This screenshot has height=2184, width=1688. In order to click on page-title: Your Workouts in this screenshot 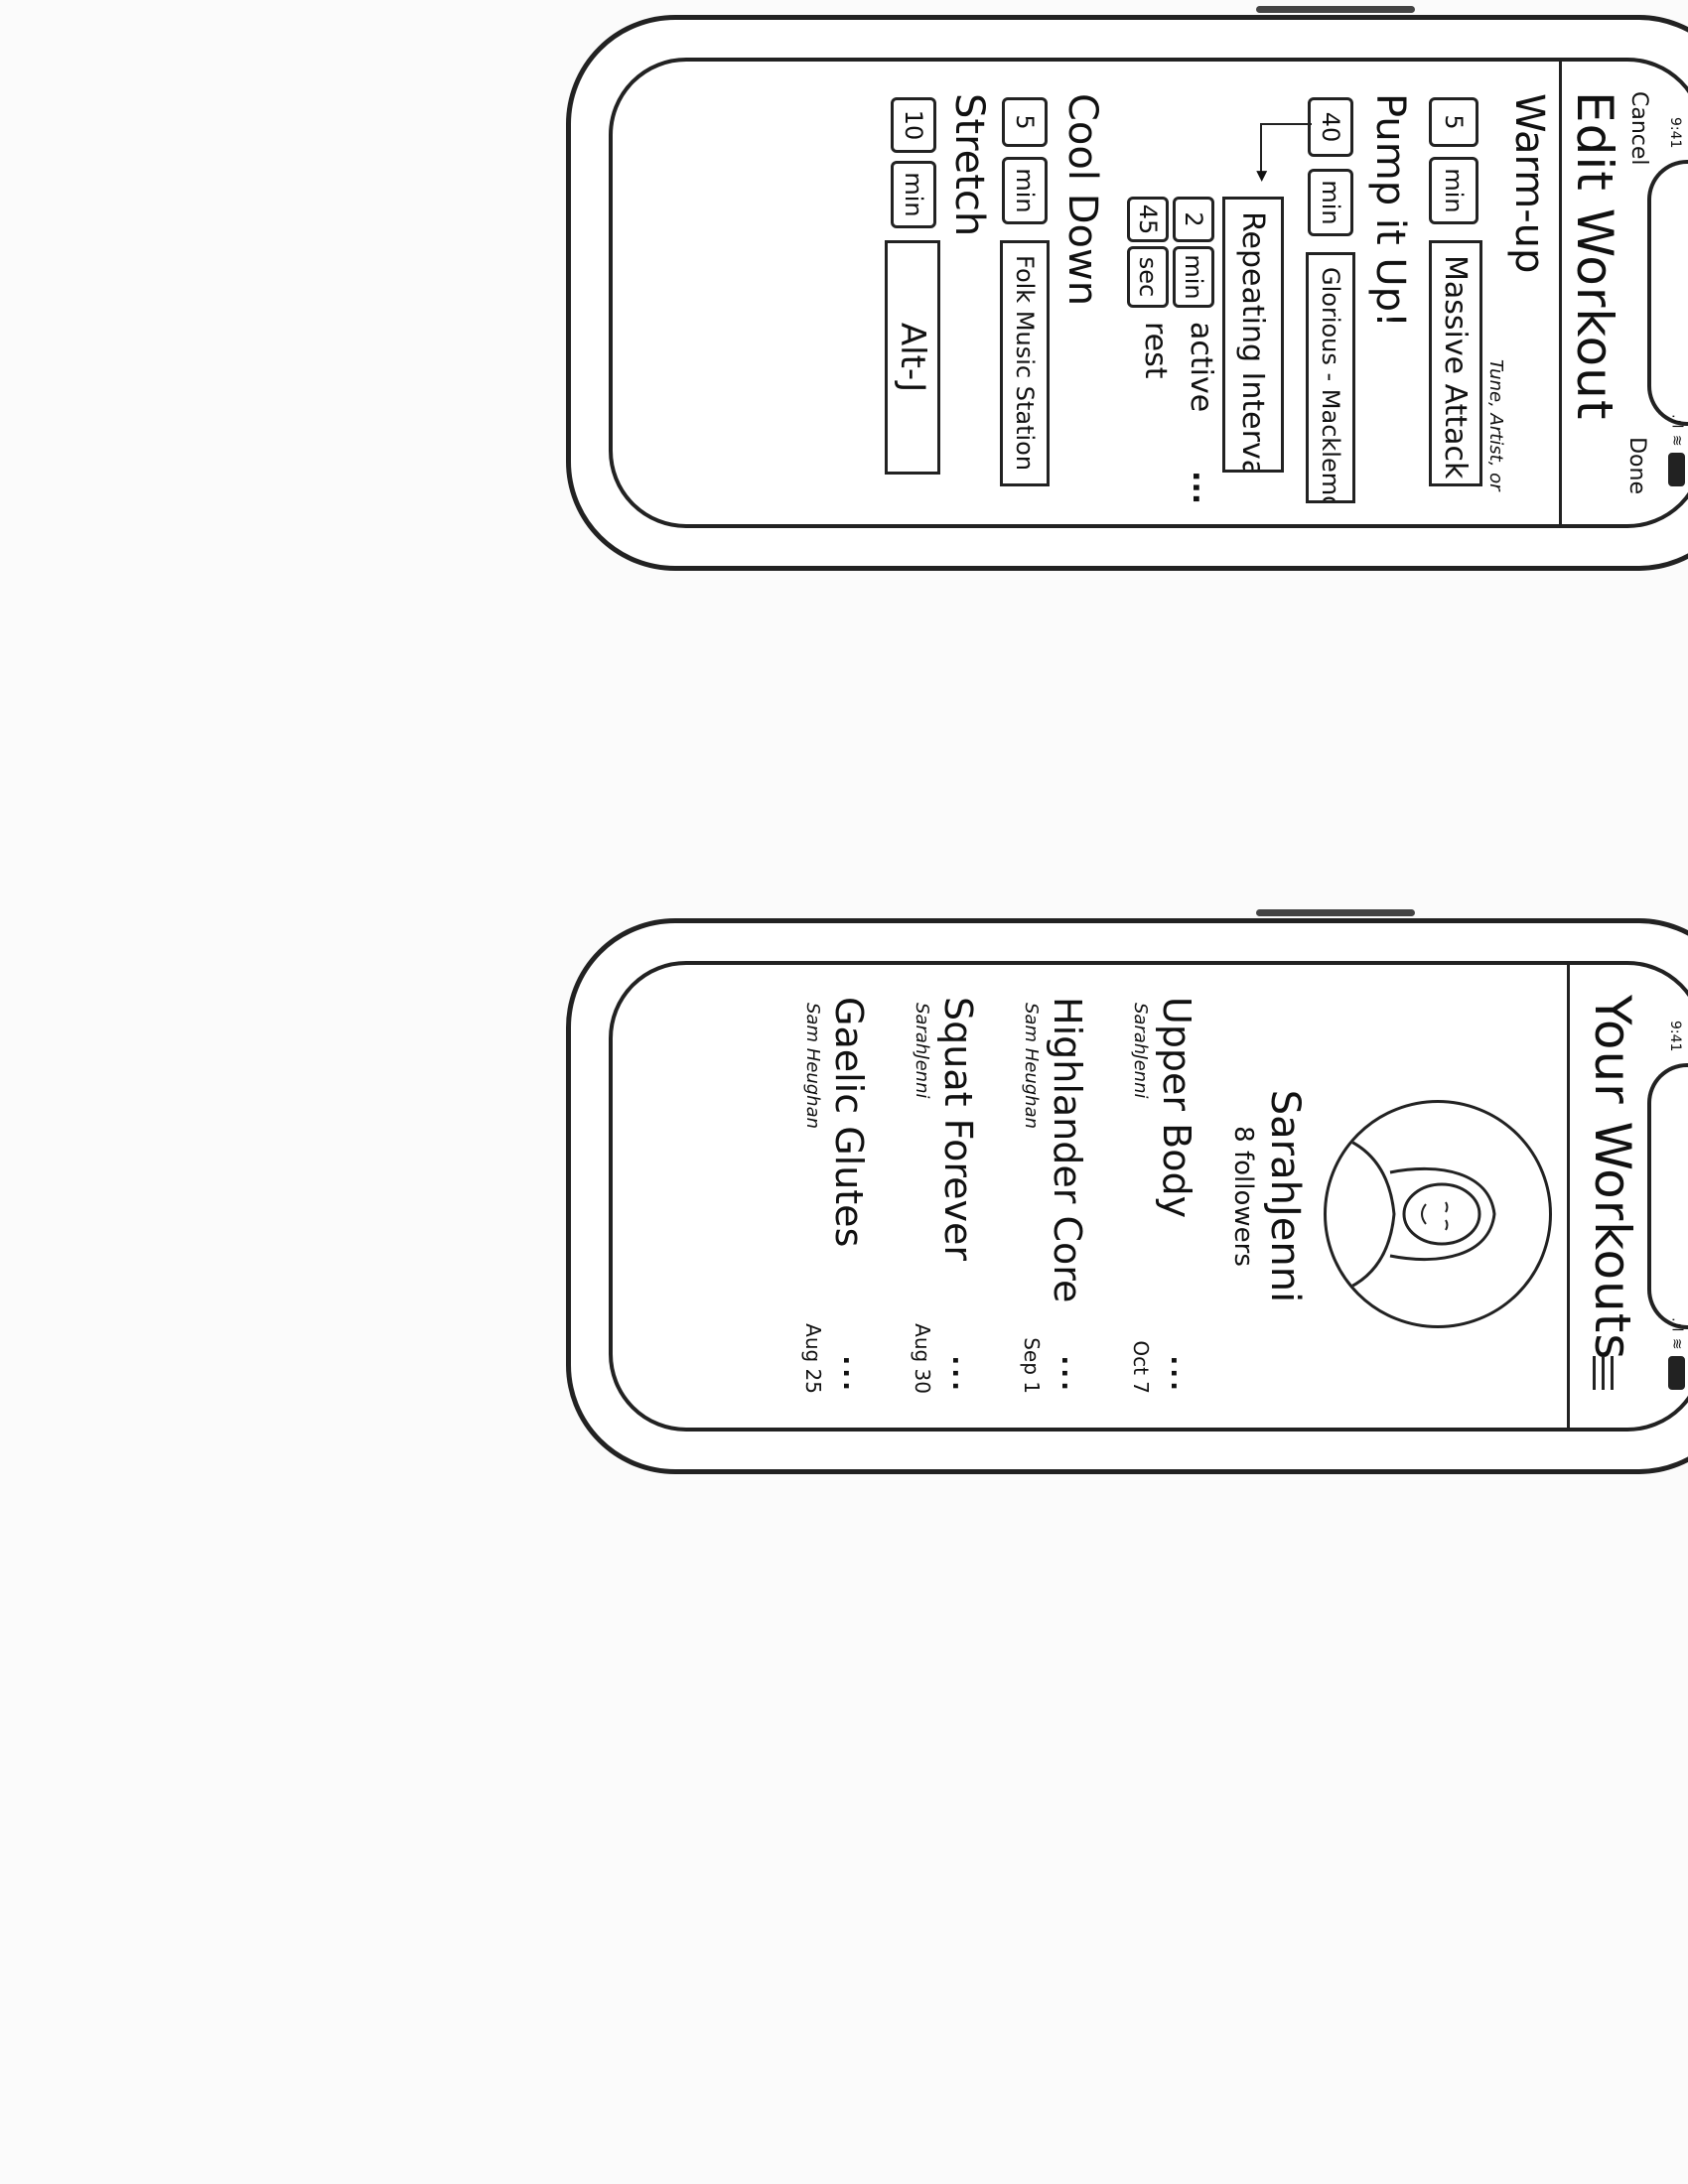, I will do `click(1612, 1178)`.